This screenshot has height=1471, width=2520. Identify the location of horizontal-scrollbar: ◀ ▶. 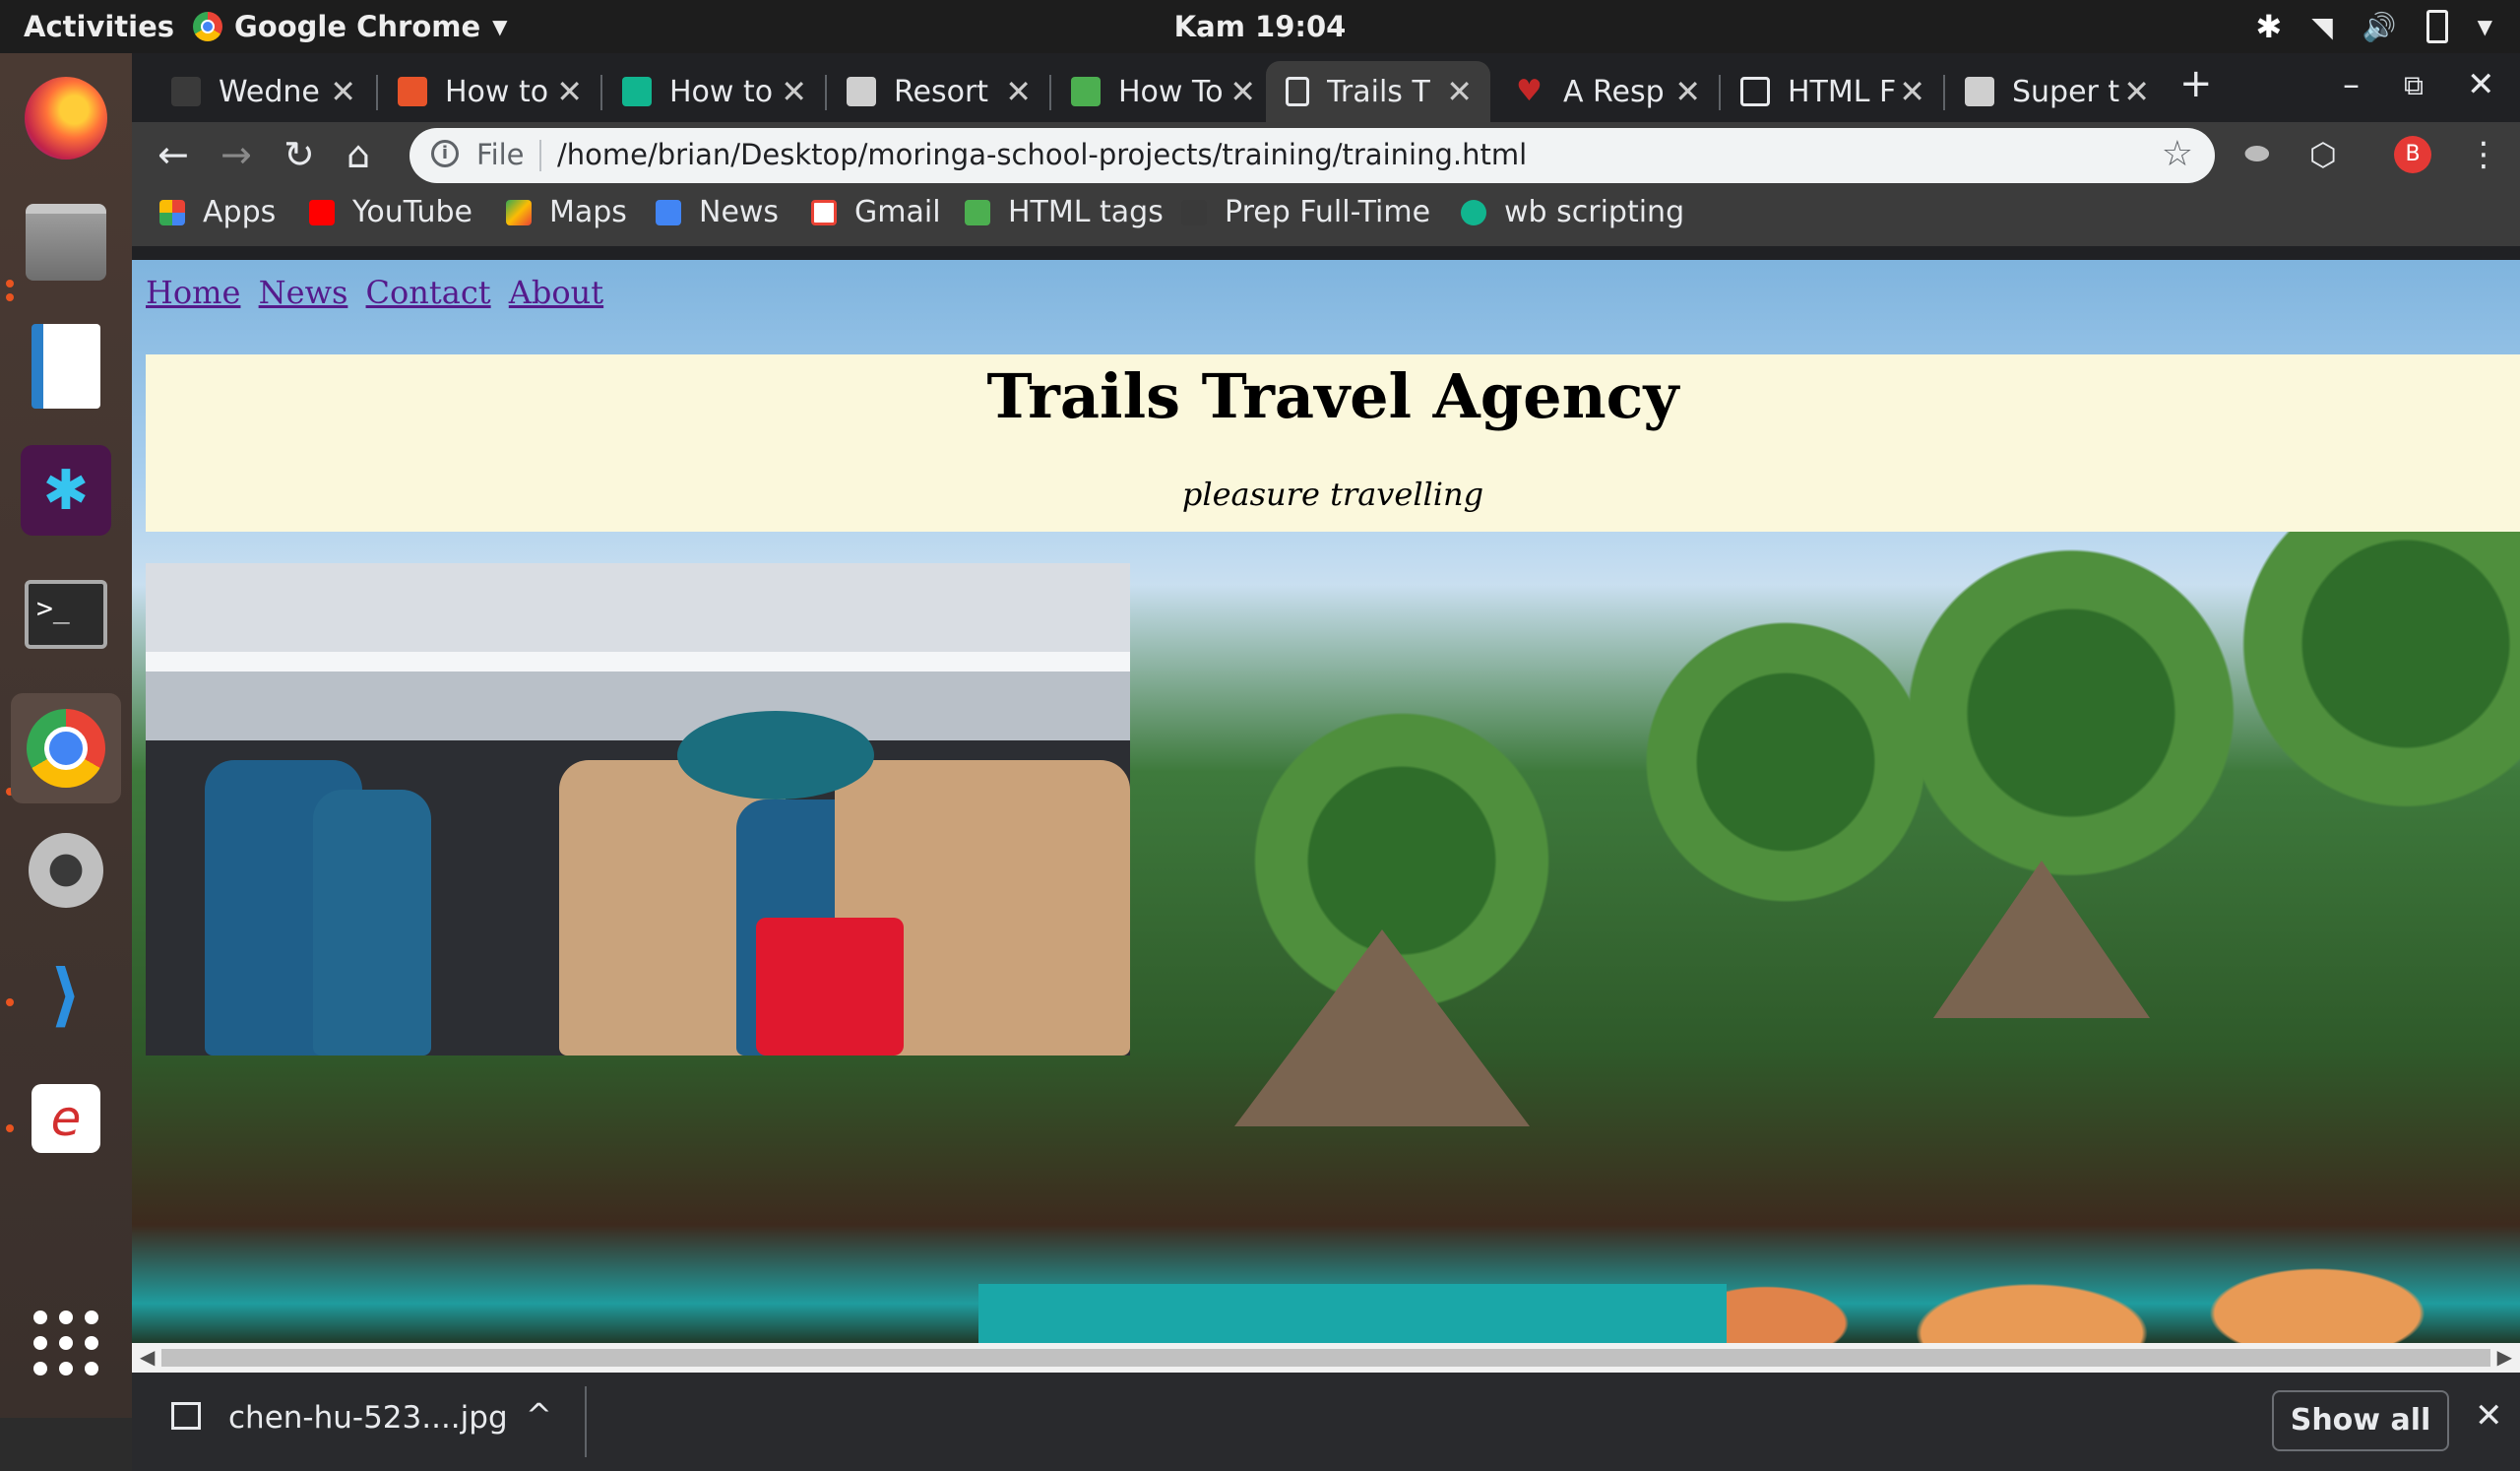
(1326, 1358).